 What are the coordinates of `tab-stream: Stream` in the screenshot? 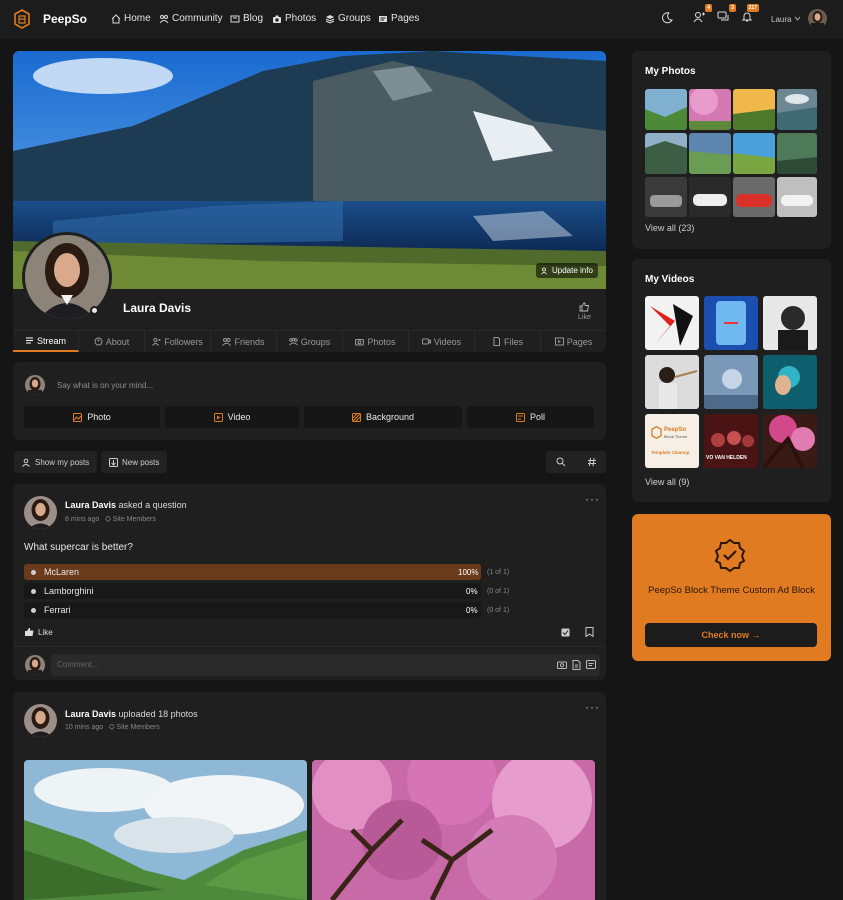 It's located at (46, 341).